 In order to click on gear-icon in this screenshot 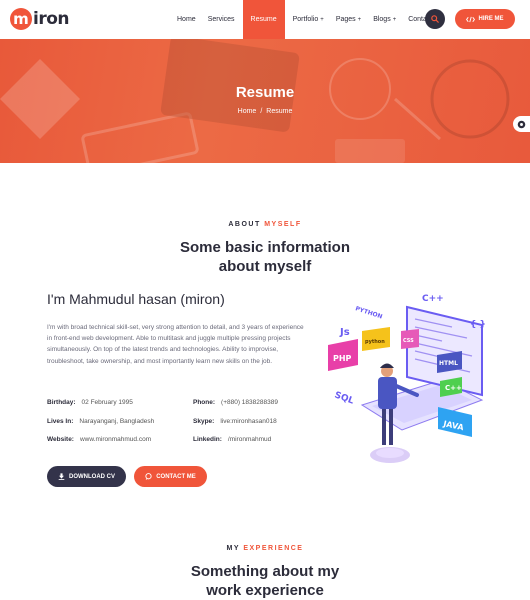, I will do `click(521, 124)`.